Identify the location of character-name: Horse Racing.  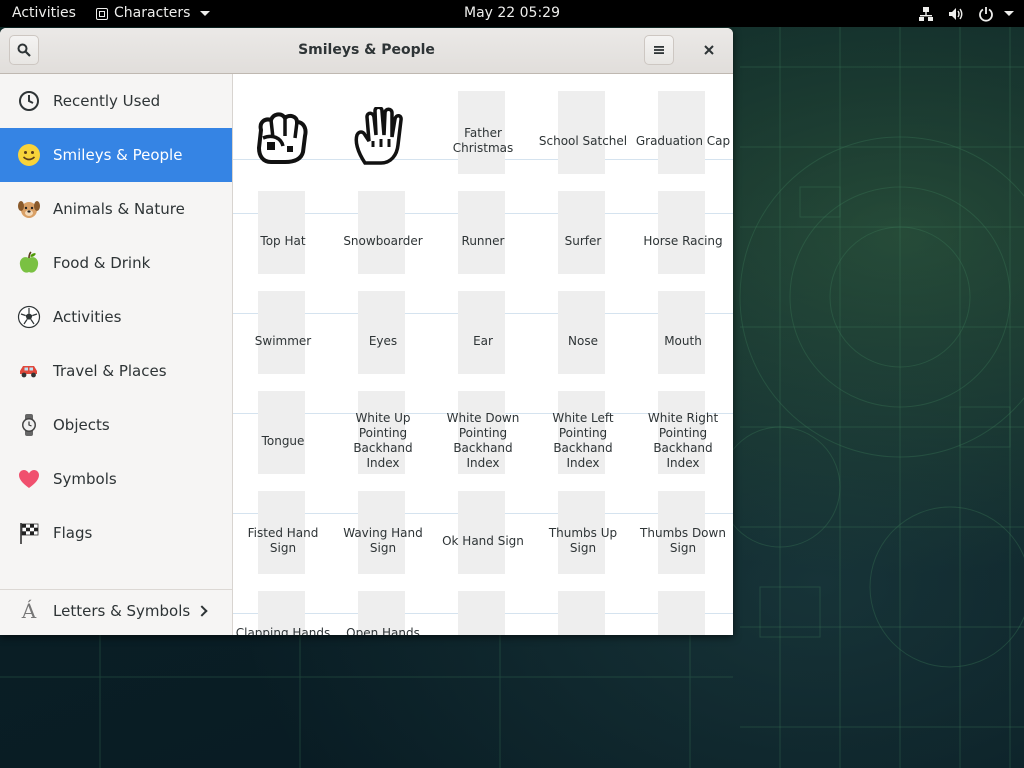
(683, 240).